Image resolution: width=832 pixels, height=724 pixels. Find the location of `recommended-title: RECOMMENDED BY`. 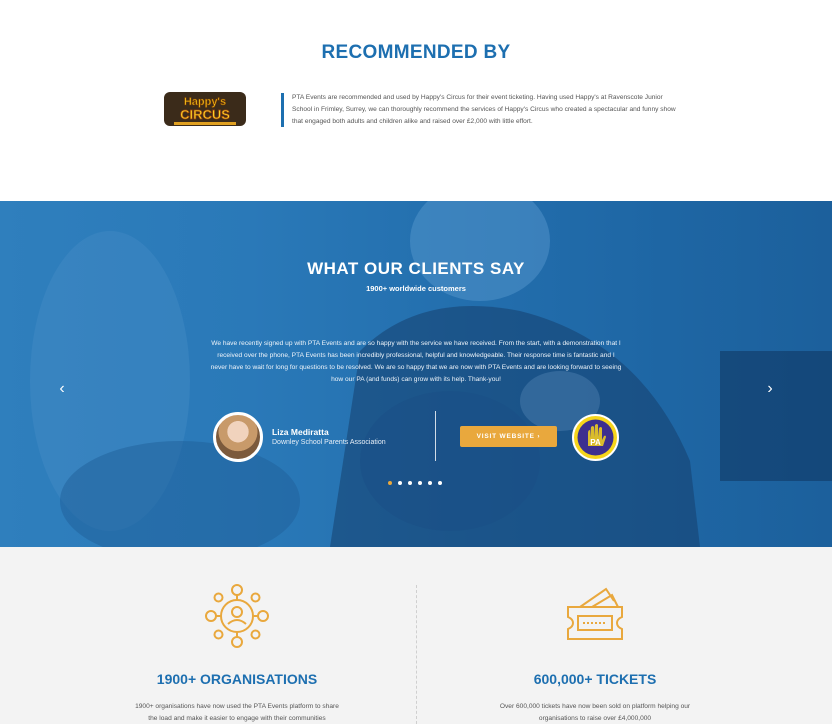

recommended-title: RECOMMENDED BY is located at coordinates (416, 52).